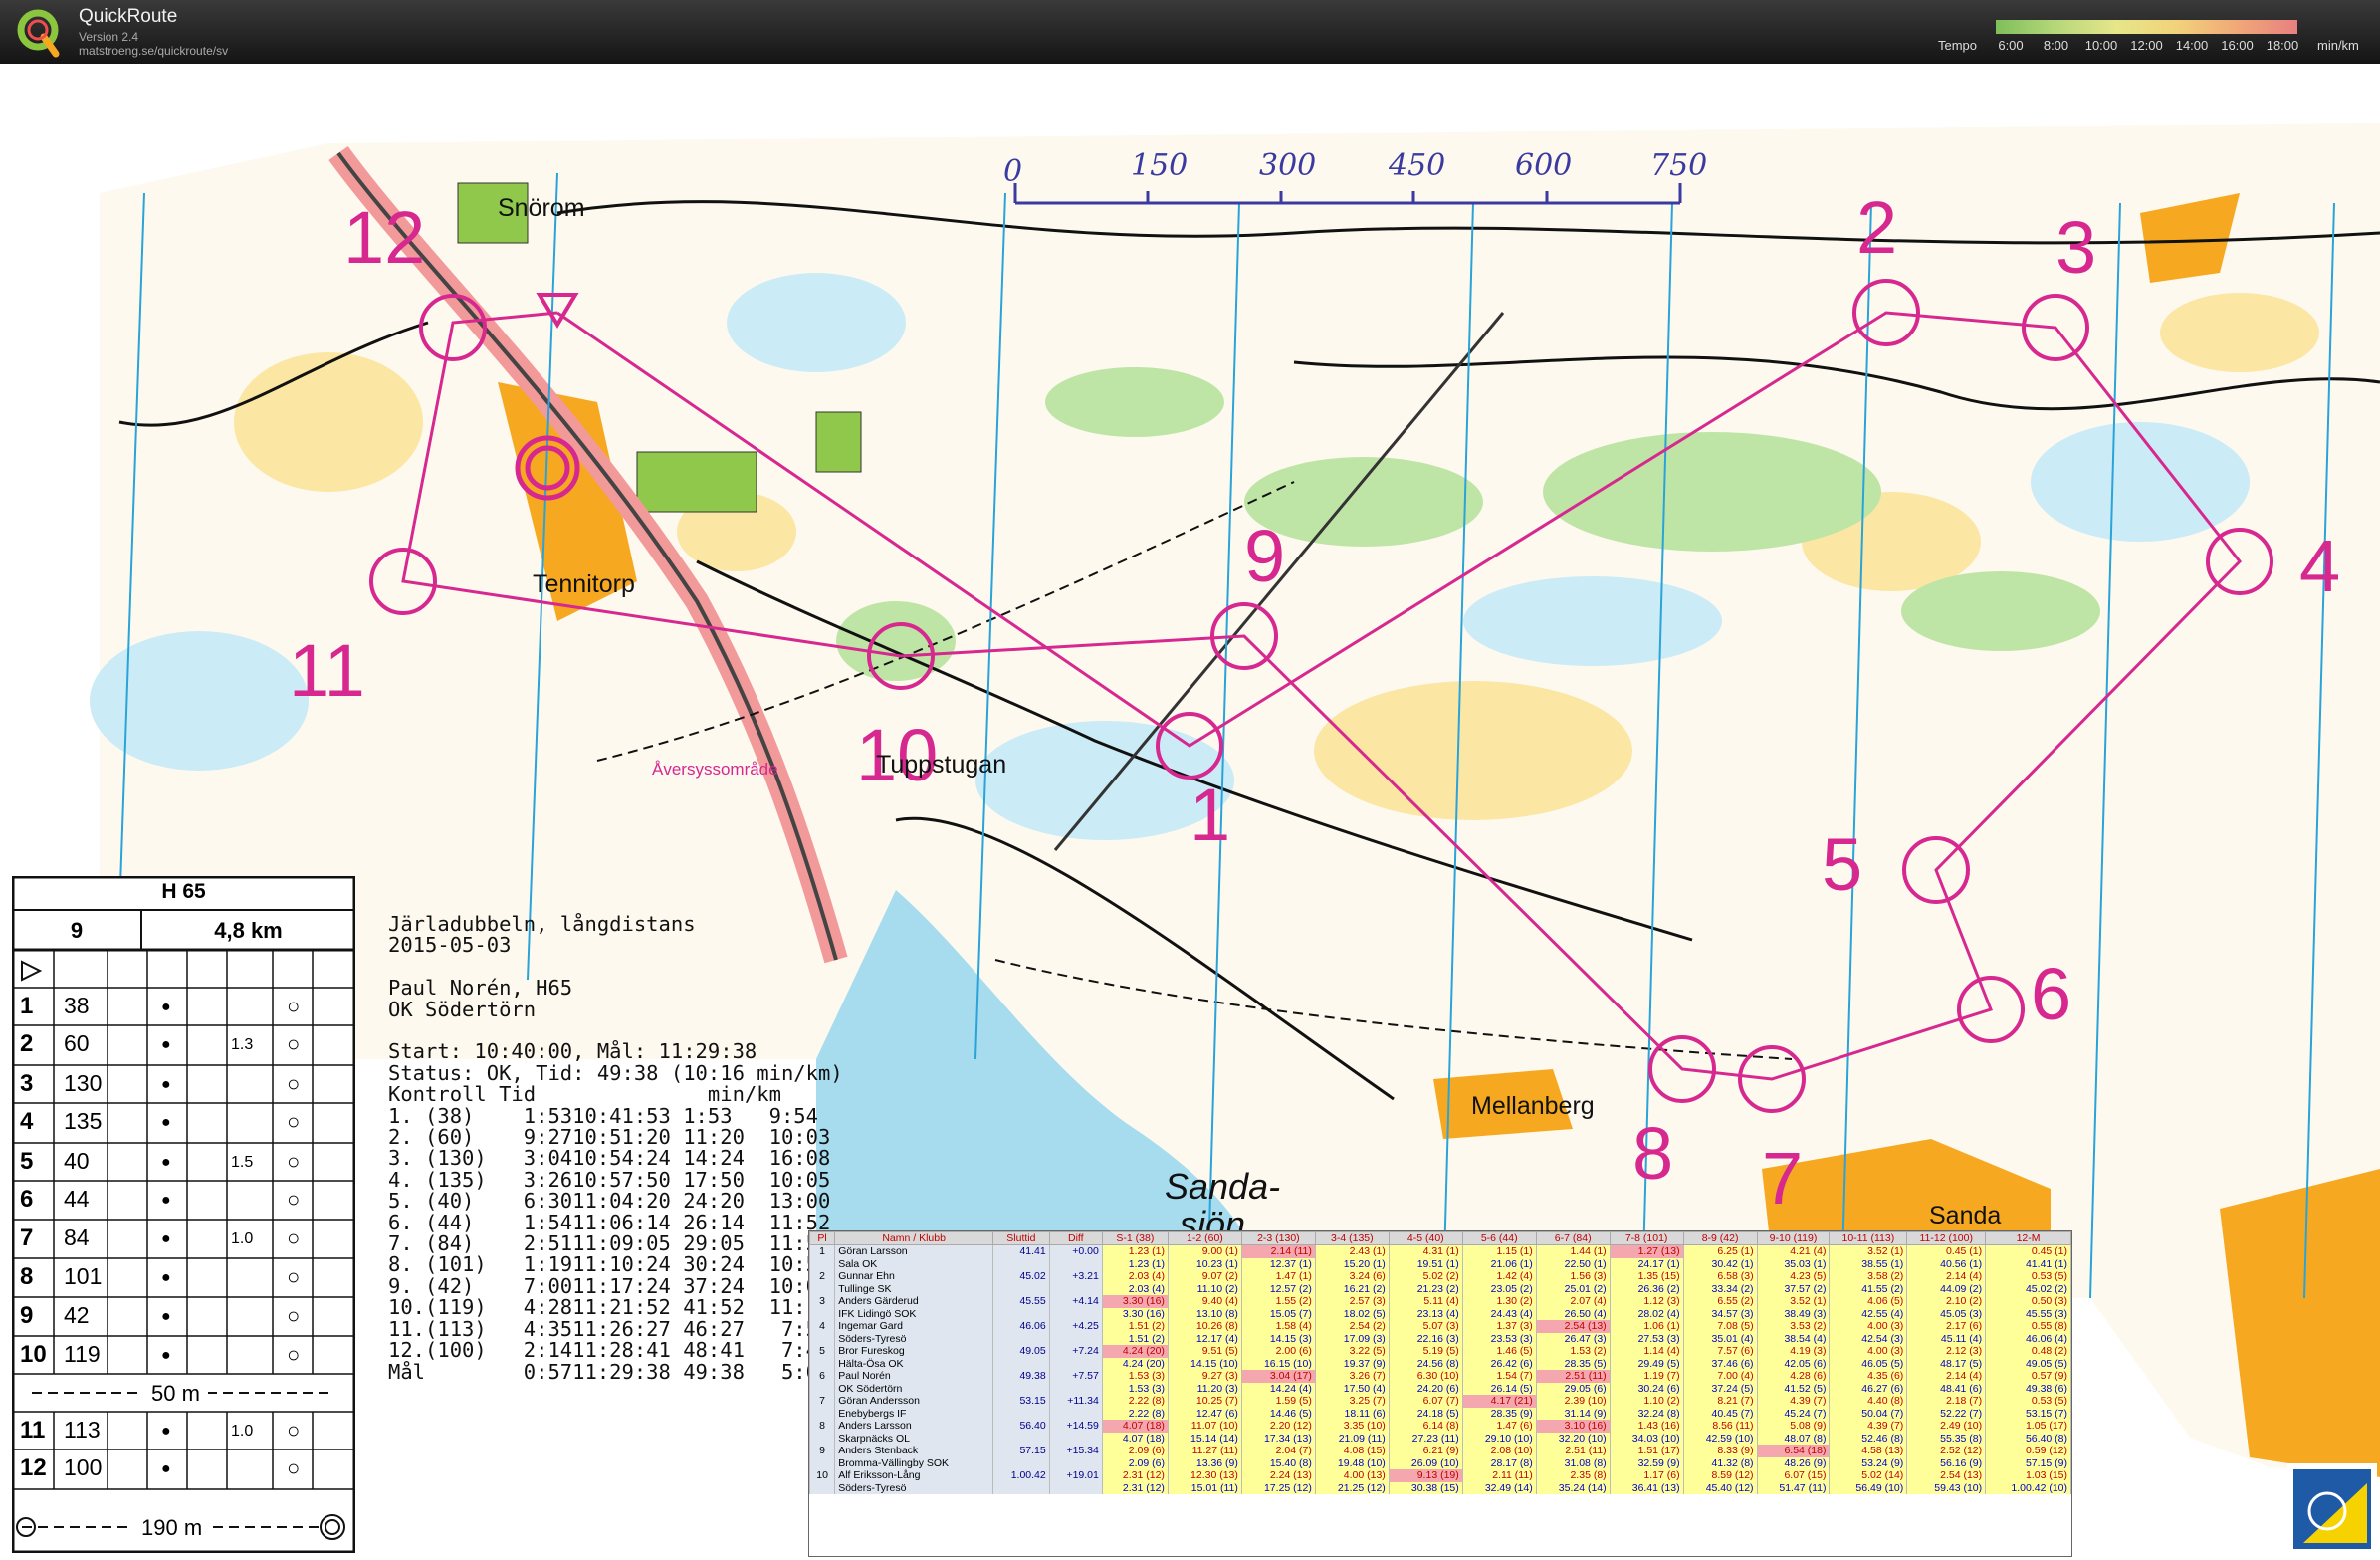  What do you see at coordinates (822, 1251) in the screenshot?
I see `placement-cell: 1` at bounding box center [822, 1251].